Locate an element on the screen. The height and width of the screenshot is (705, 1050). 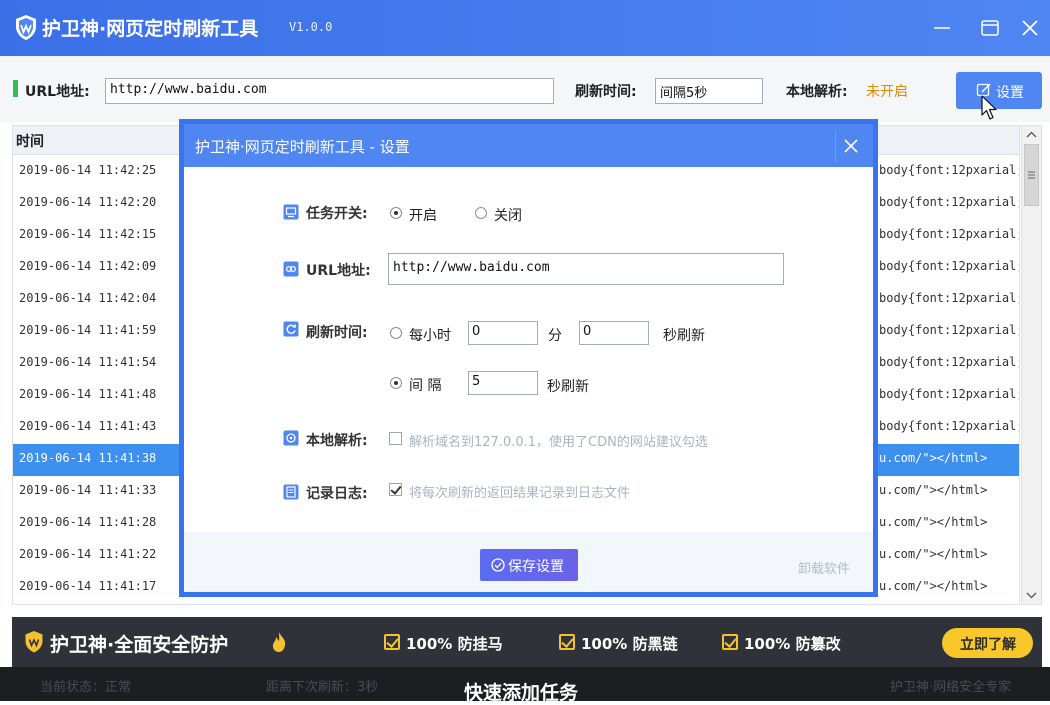
vertical-scrollbar is located at coordinates (1031, 365).